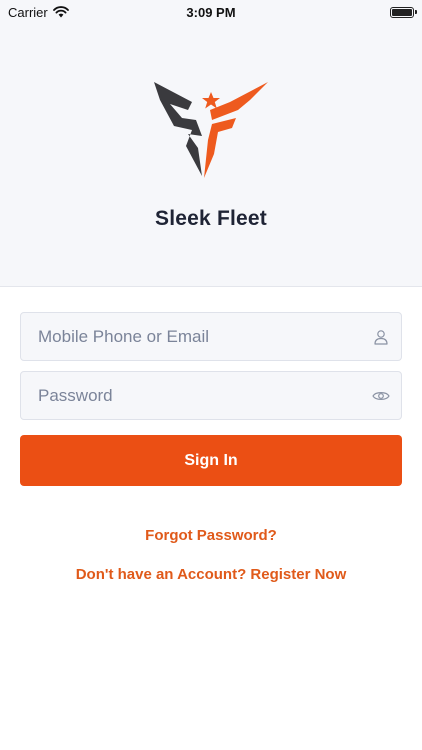 This screenshot has height=750, width=422. I want to click on password-input, so click(191, 395).